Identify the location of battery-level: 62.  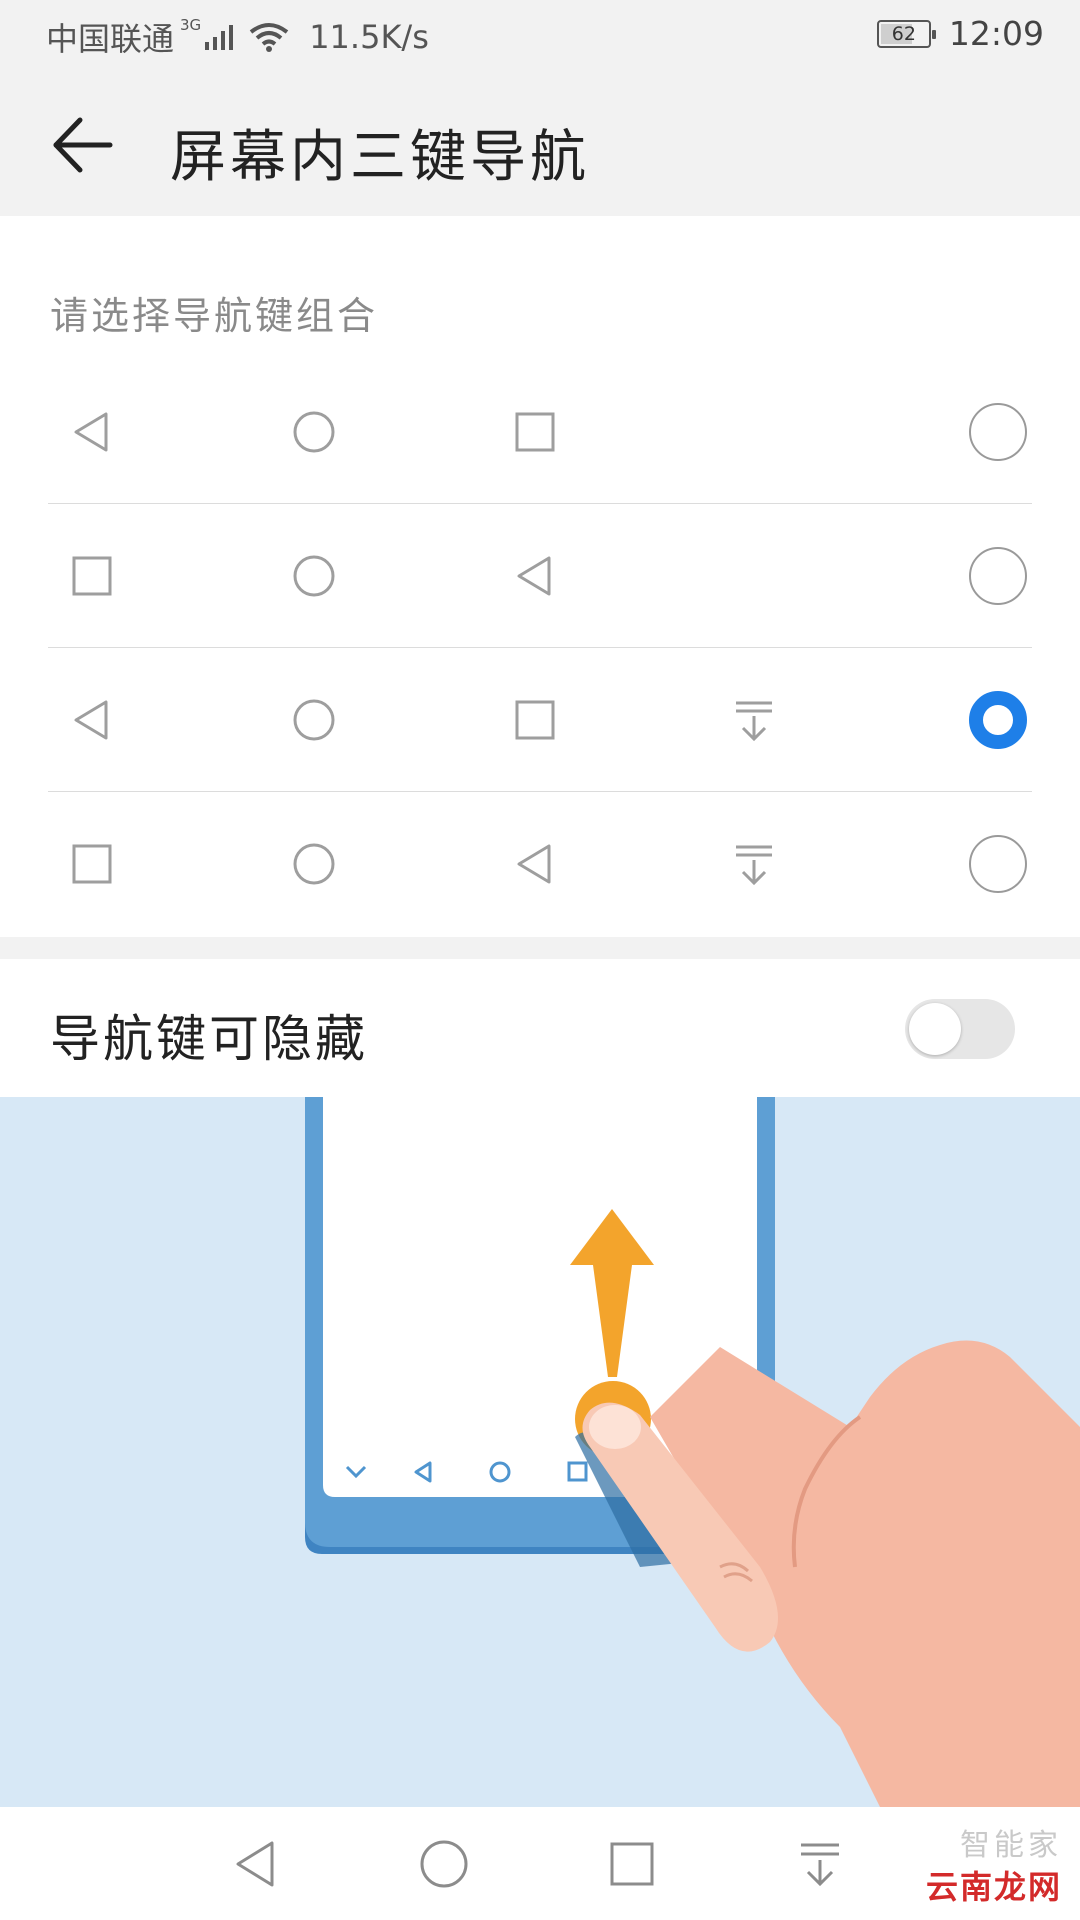
(903, 33).